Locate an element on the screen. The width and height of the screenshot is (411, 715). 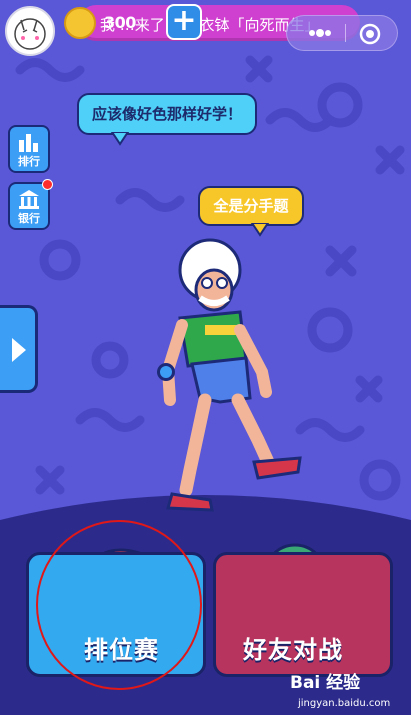
watermark: Bai 经验 is located at coordinates (325, 680).